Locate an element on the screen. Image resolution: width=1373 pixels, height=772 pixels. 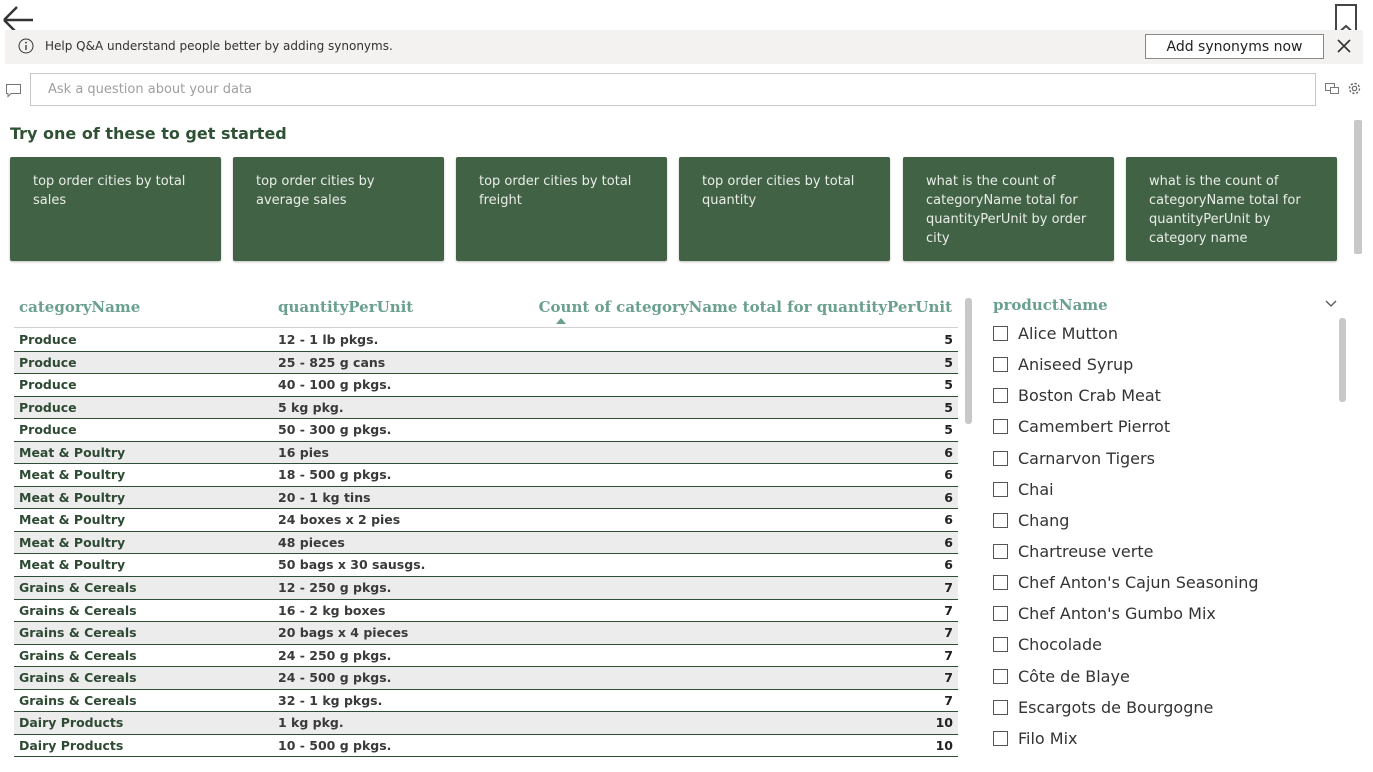
table-row: Grains & Cereals 20 bags x 4 pieces 7 is located at coordinates (486, 633).